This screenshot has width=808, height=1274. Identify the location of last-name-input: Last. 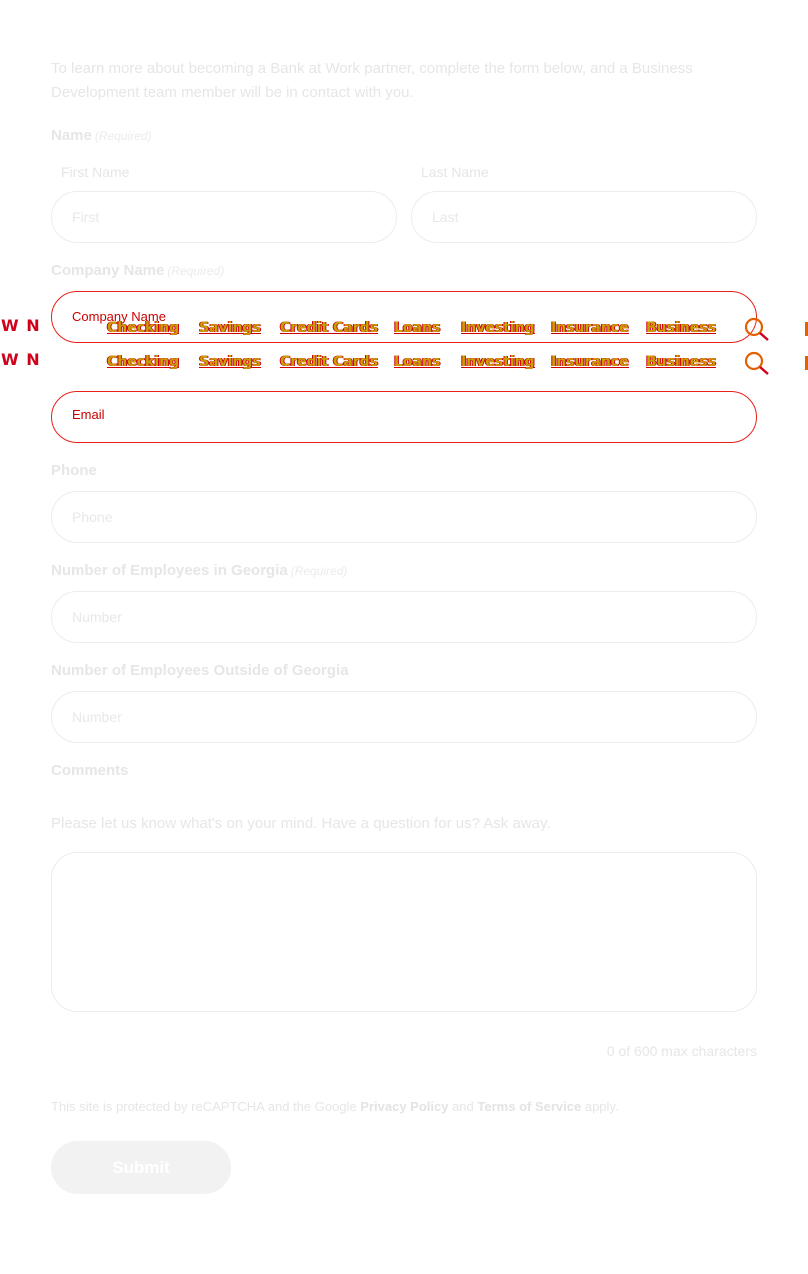
(584, 217).